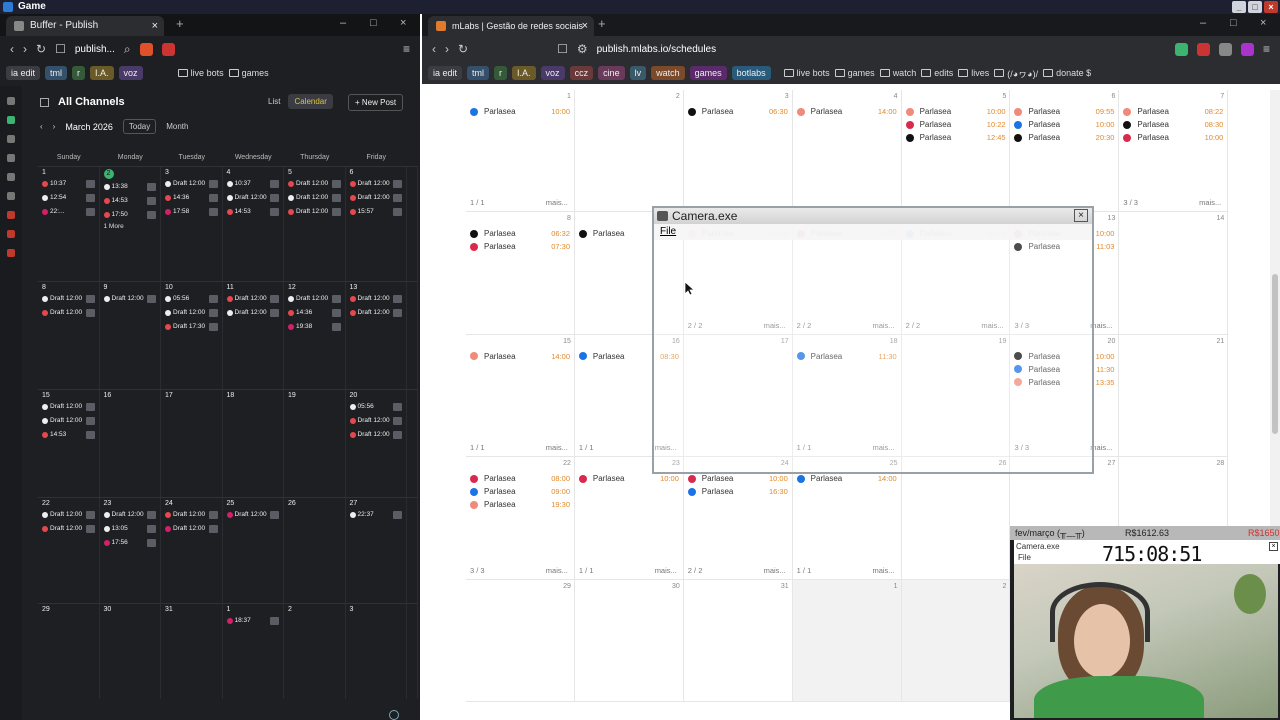  Describe the element at coordinates (511, 26) in the screenshot. I see `tab-mlabs: mLabs | Gestão de redes sociais ×` at that location.